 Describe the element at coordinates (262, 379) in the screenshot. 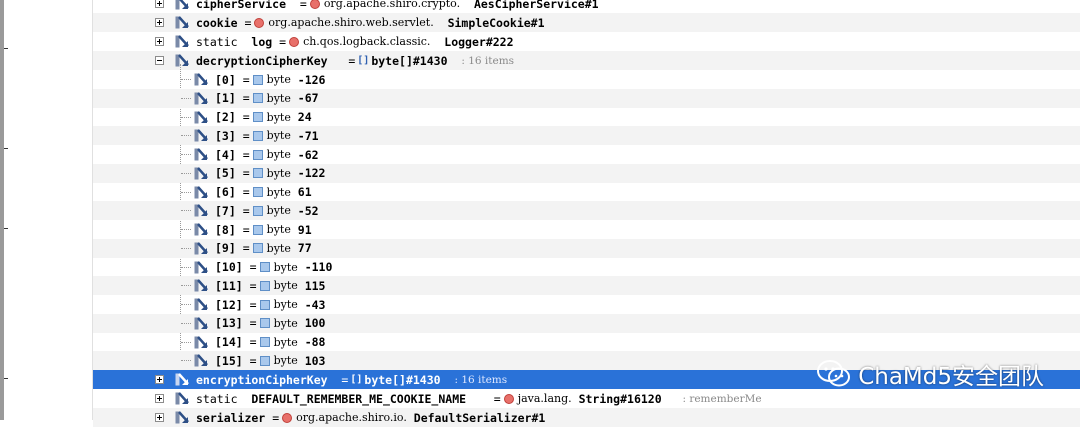

I see `field-name: encryptionCipherKey` at that location.